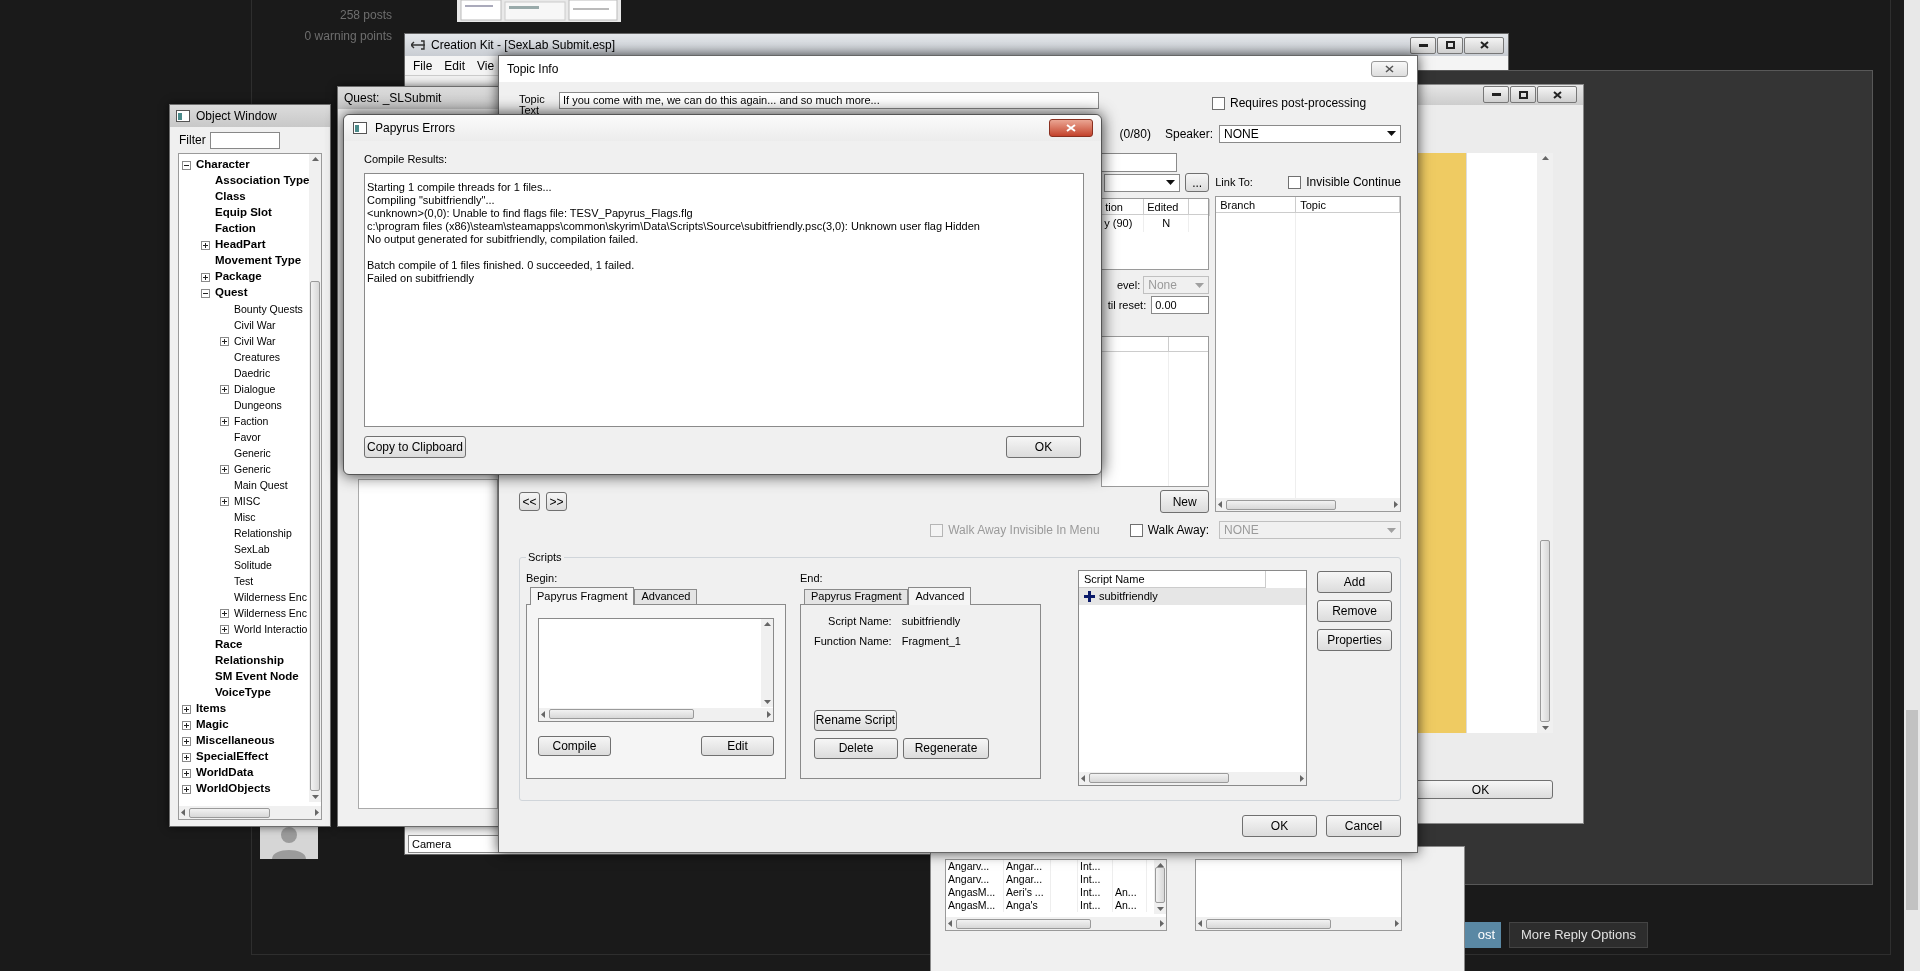 The image size is (1920, 971). I want to click on ok-button: OK, so click(1279, 826).